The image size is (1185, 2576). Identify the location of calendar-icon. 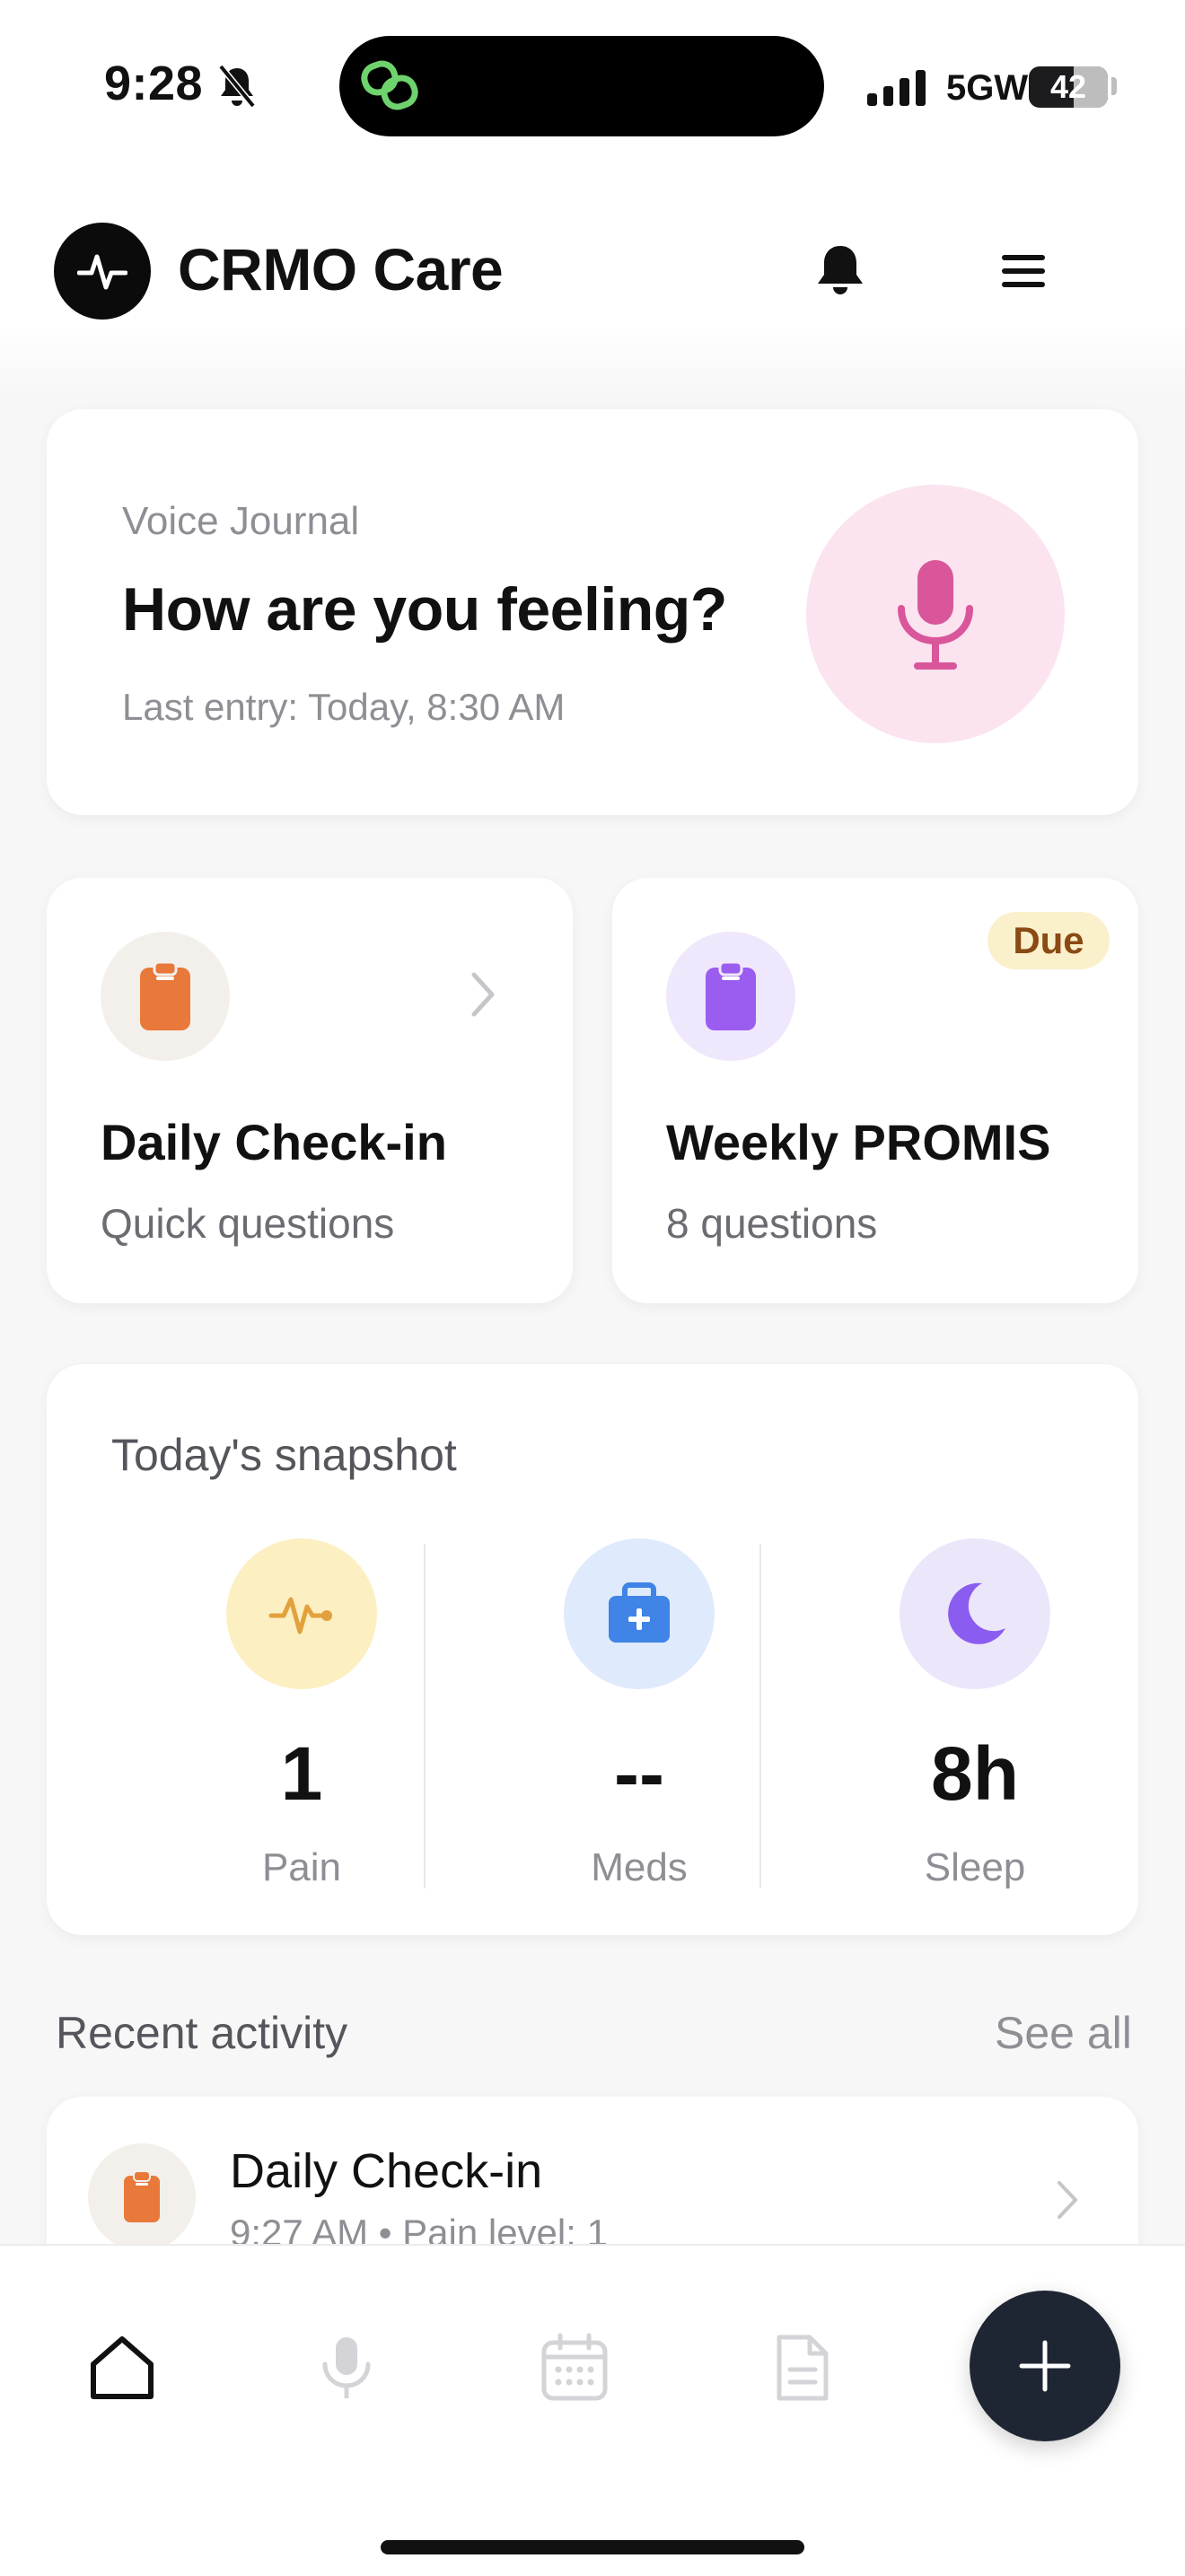
(574, 2367).